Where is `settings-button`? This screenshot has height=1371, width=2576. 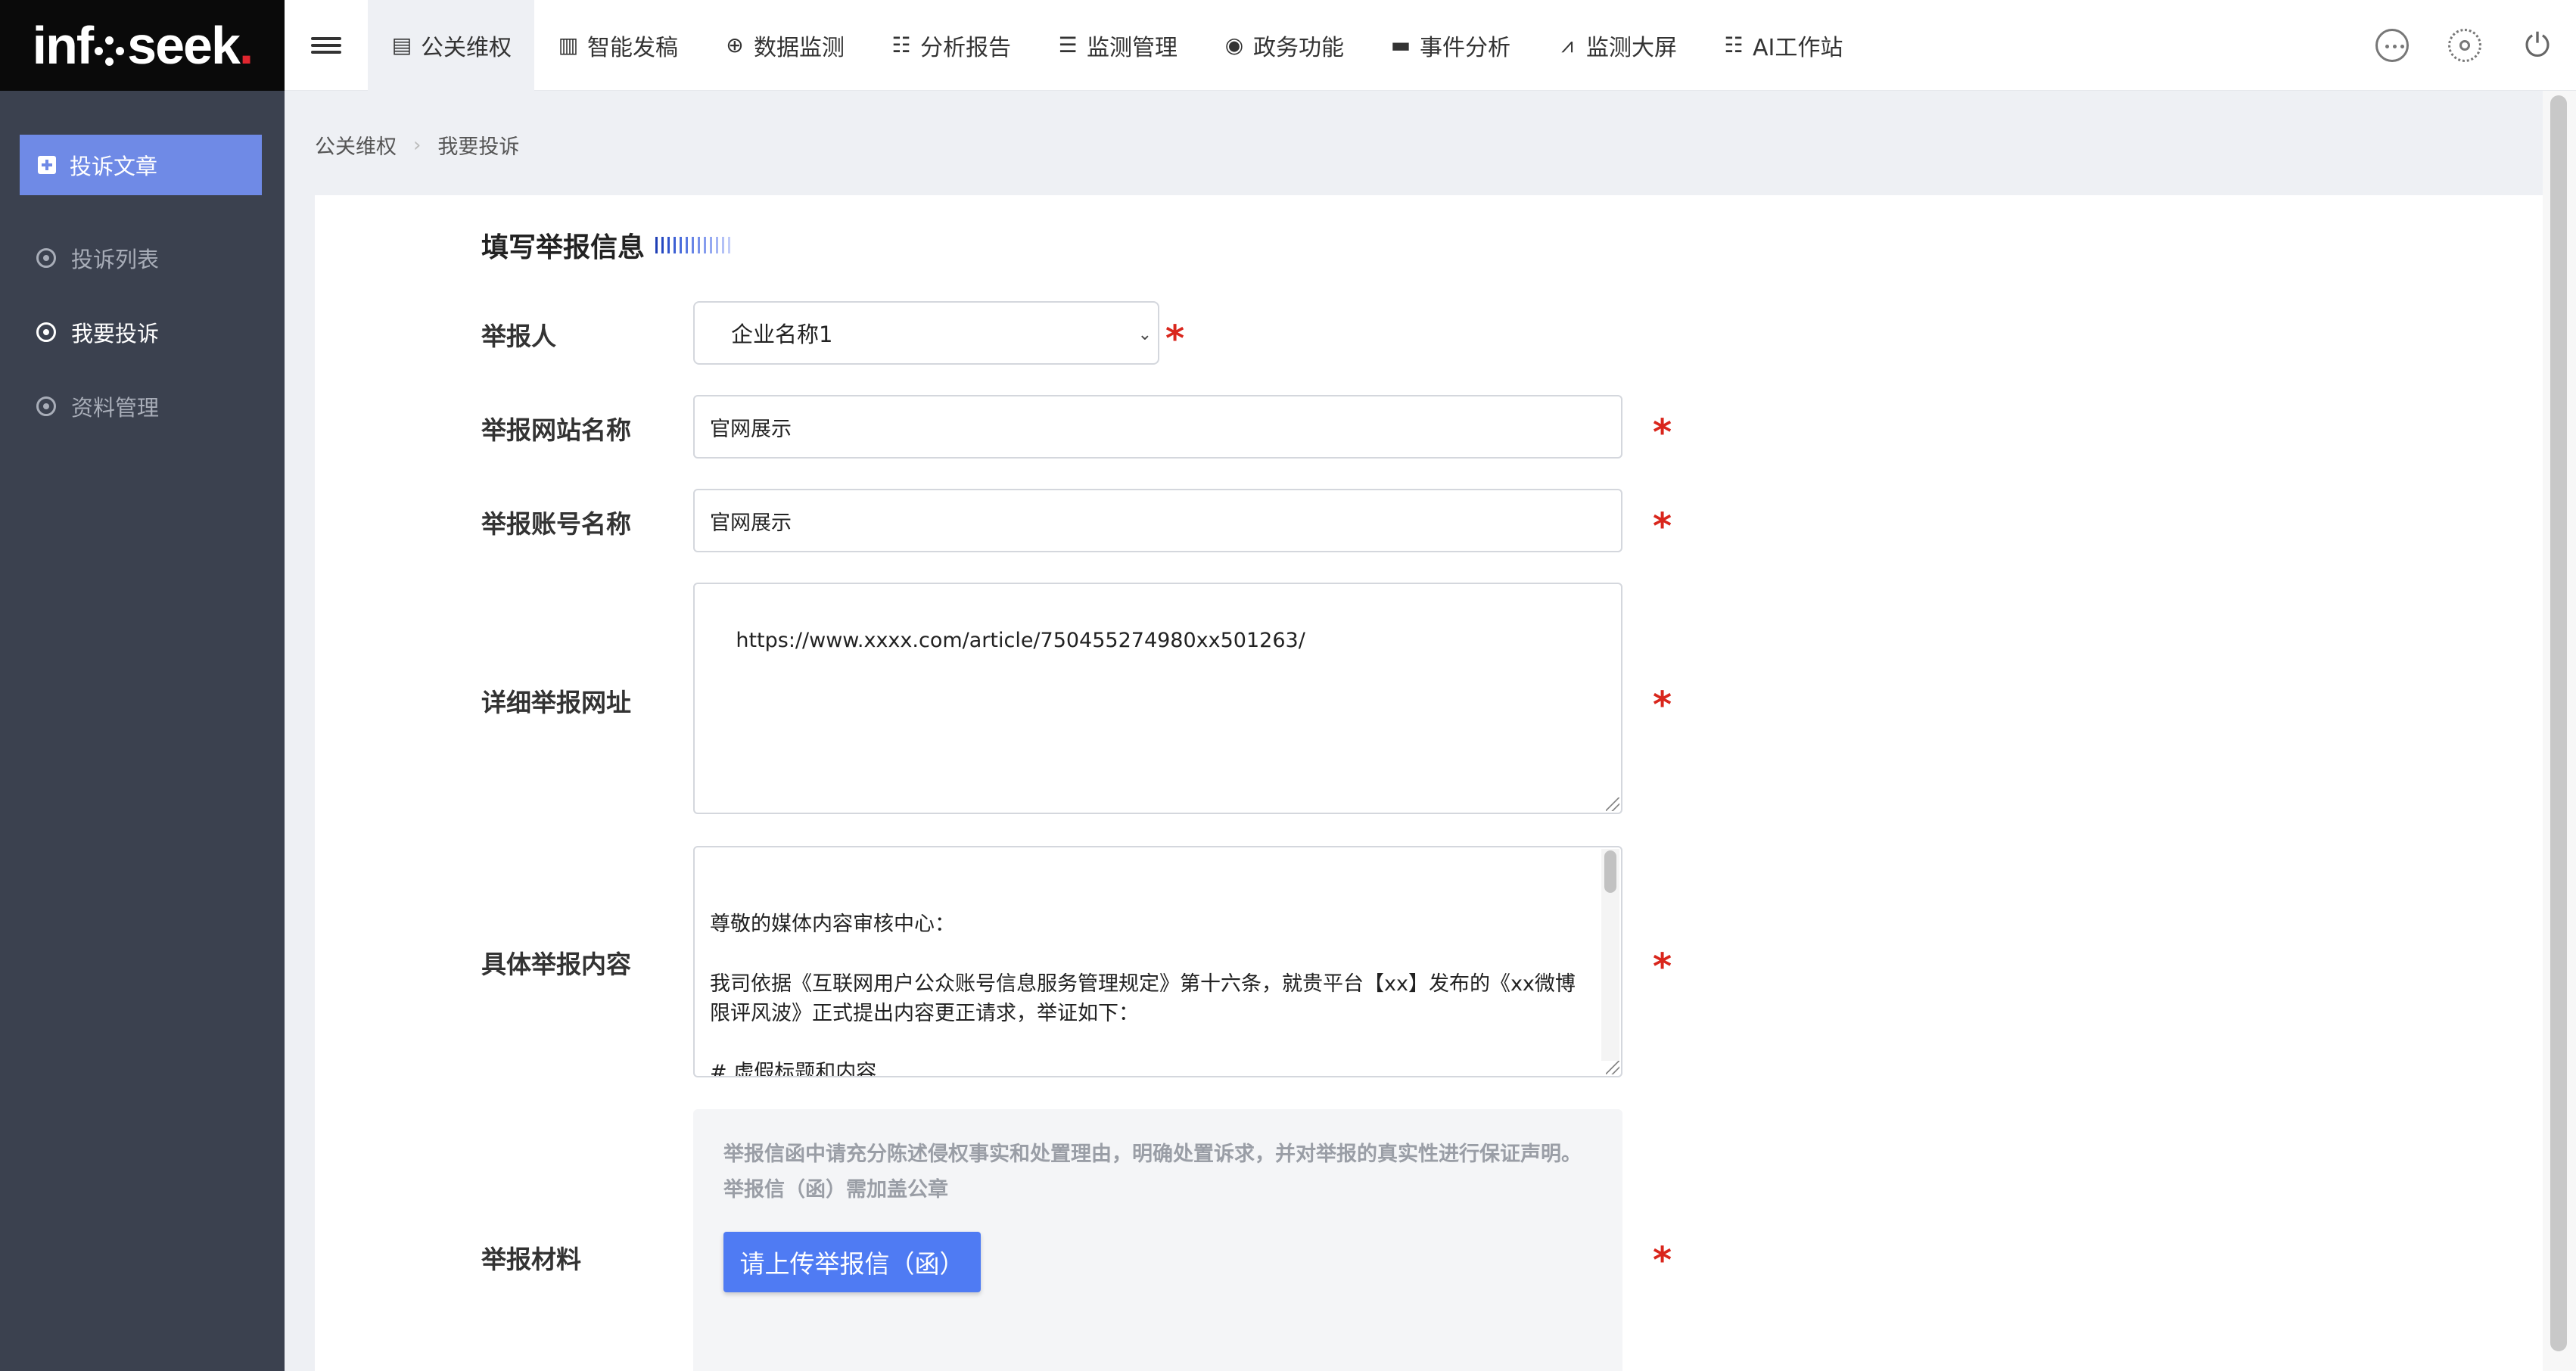
settings-button is located at coordinates (2464, 46).